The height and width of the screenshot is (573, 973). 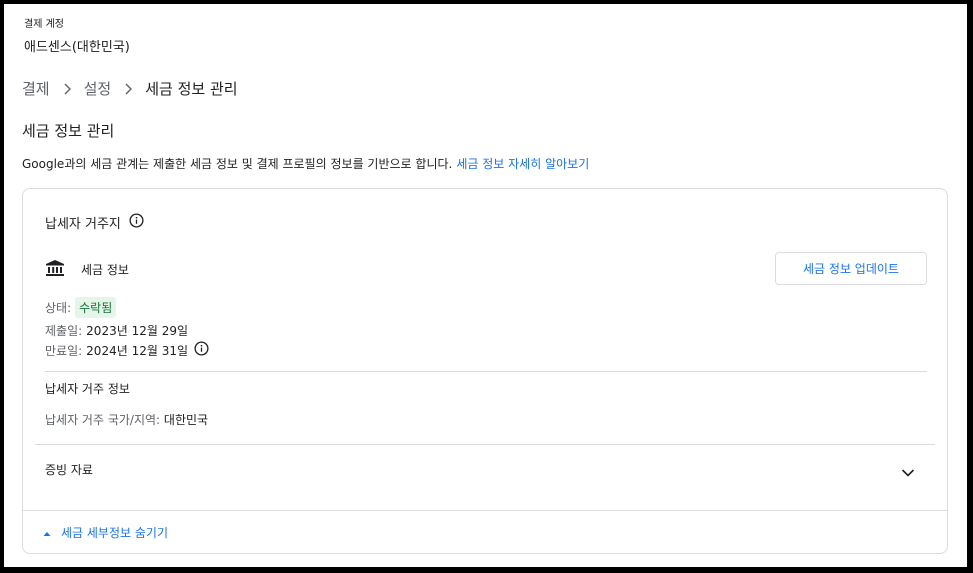 What do you see at coordinates (58, 308) in the screenshot?
I see `status-label: 상태:` at bounding box center [58, 308].